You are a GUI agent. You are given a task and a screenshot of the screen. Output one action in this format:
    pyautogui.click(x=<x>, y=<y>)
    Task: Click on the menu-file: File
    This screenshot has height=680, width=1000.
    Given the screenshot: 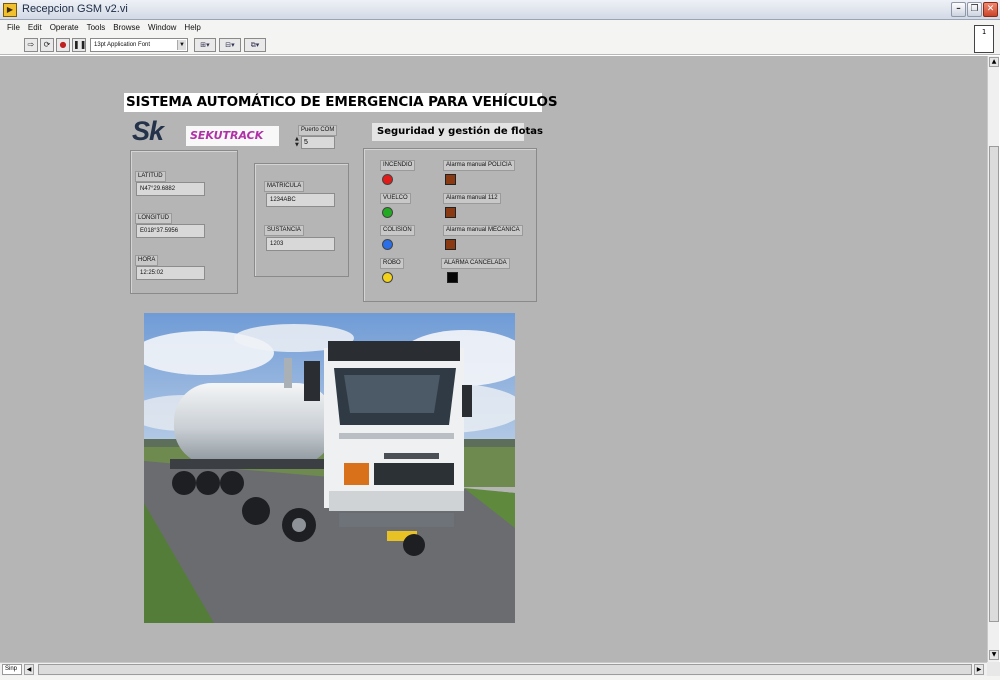 What is the action you would take?
    pyautogui.click(x=13, y=27)
    